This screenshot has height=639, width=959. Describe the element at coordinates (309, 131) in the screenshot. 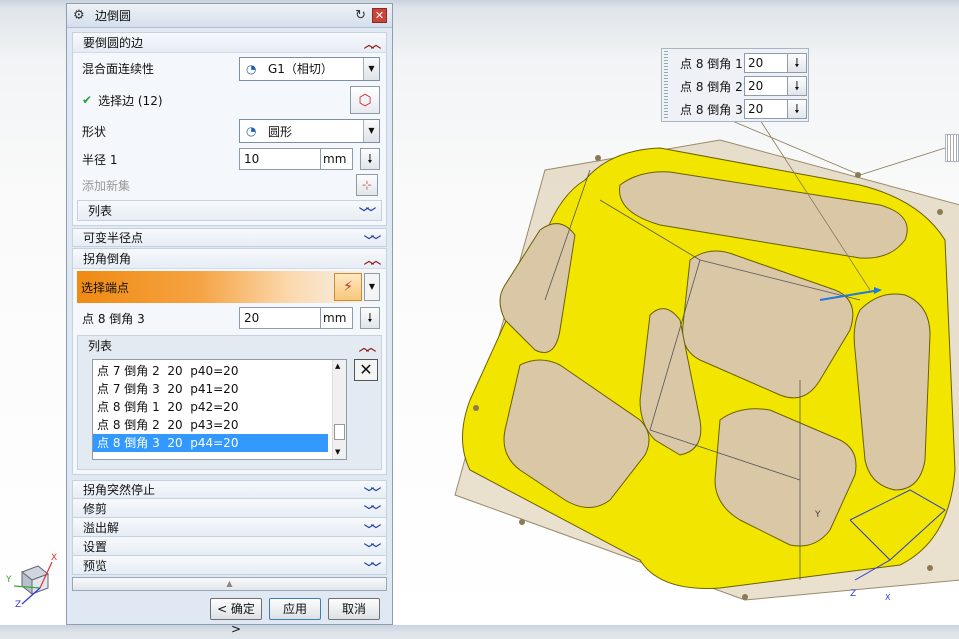

I see `shape-select: ◔ 圆形 ▼` at that location.